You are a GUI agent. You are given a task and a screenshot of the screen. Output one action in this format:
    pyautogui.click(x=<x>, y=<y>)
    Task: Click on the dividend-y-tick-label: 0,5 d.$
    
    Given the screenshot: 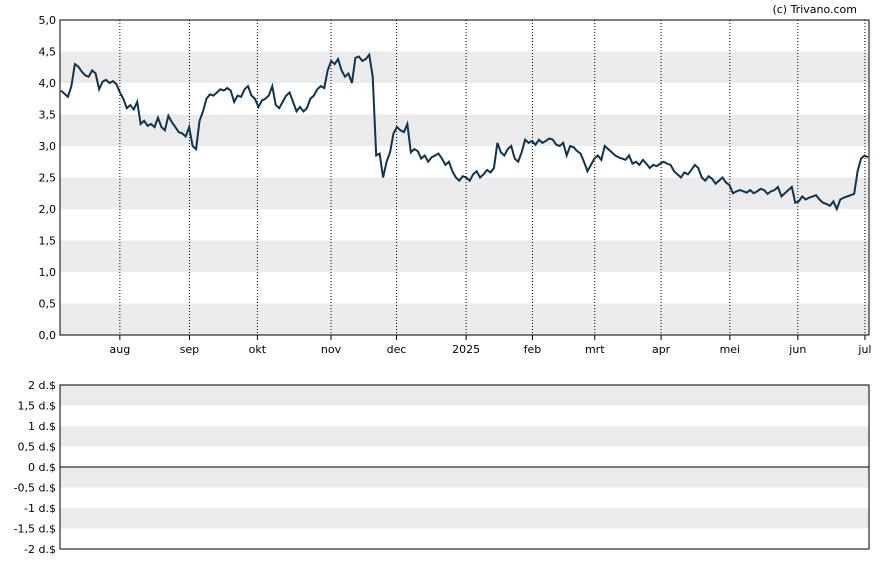 What is the action you would take?
    pyautogui.click(x=37, y=447)
    